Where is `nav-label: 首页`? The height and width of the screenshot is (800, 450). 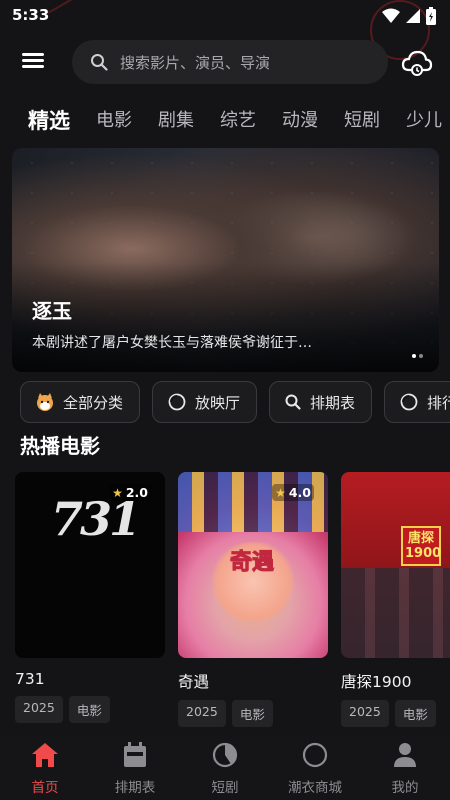
nav-label: 首页 is located at coordinates (45, 788).